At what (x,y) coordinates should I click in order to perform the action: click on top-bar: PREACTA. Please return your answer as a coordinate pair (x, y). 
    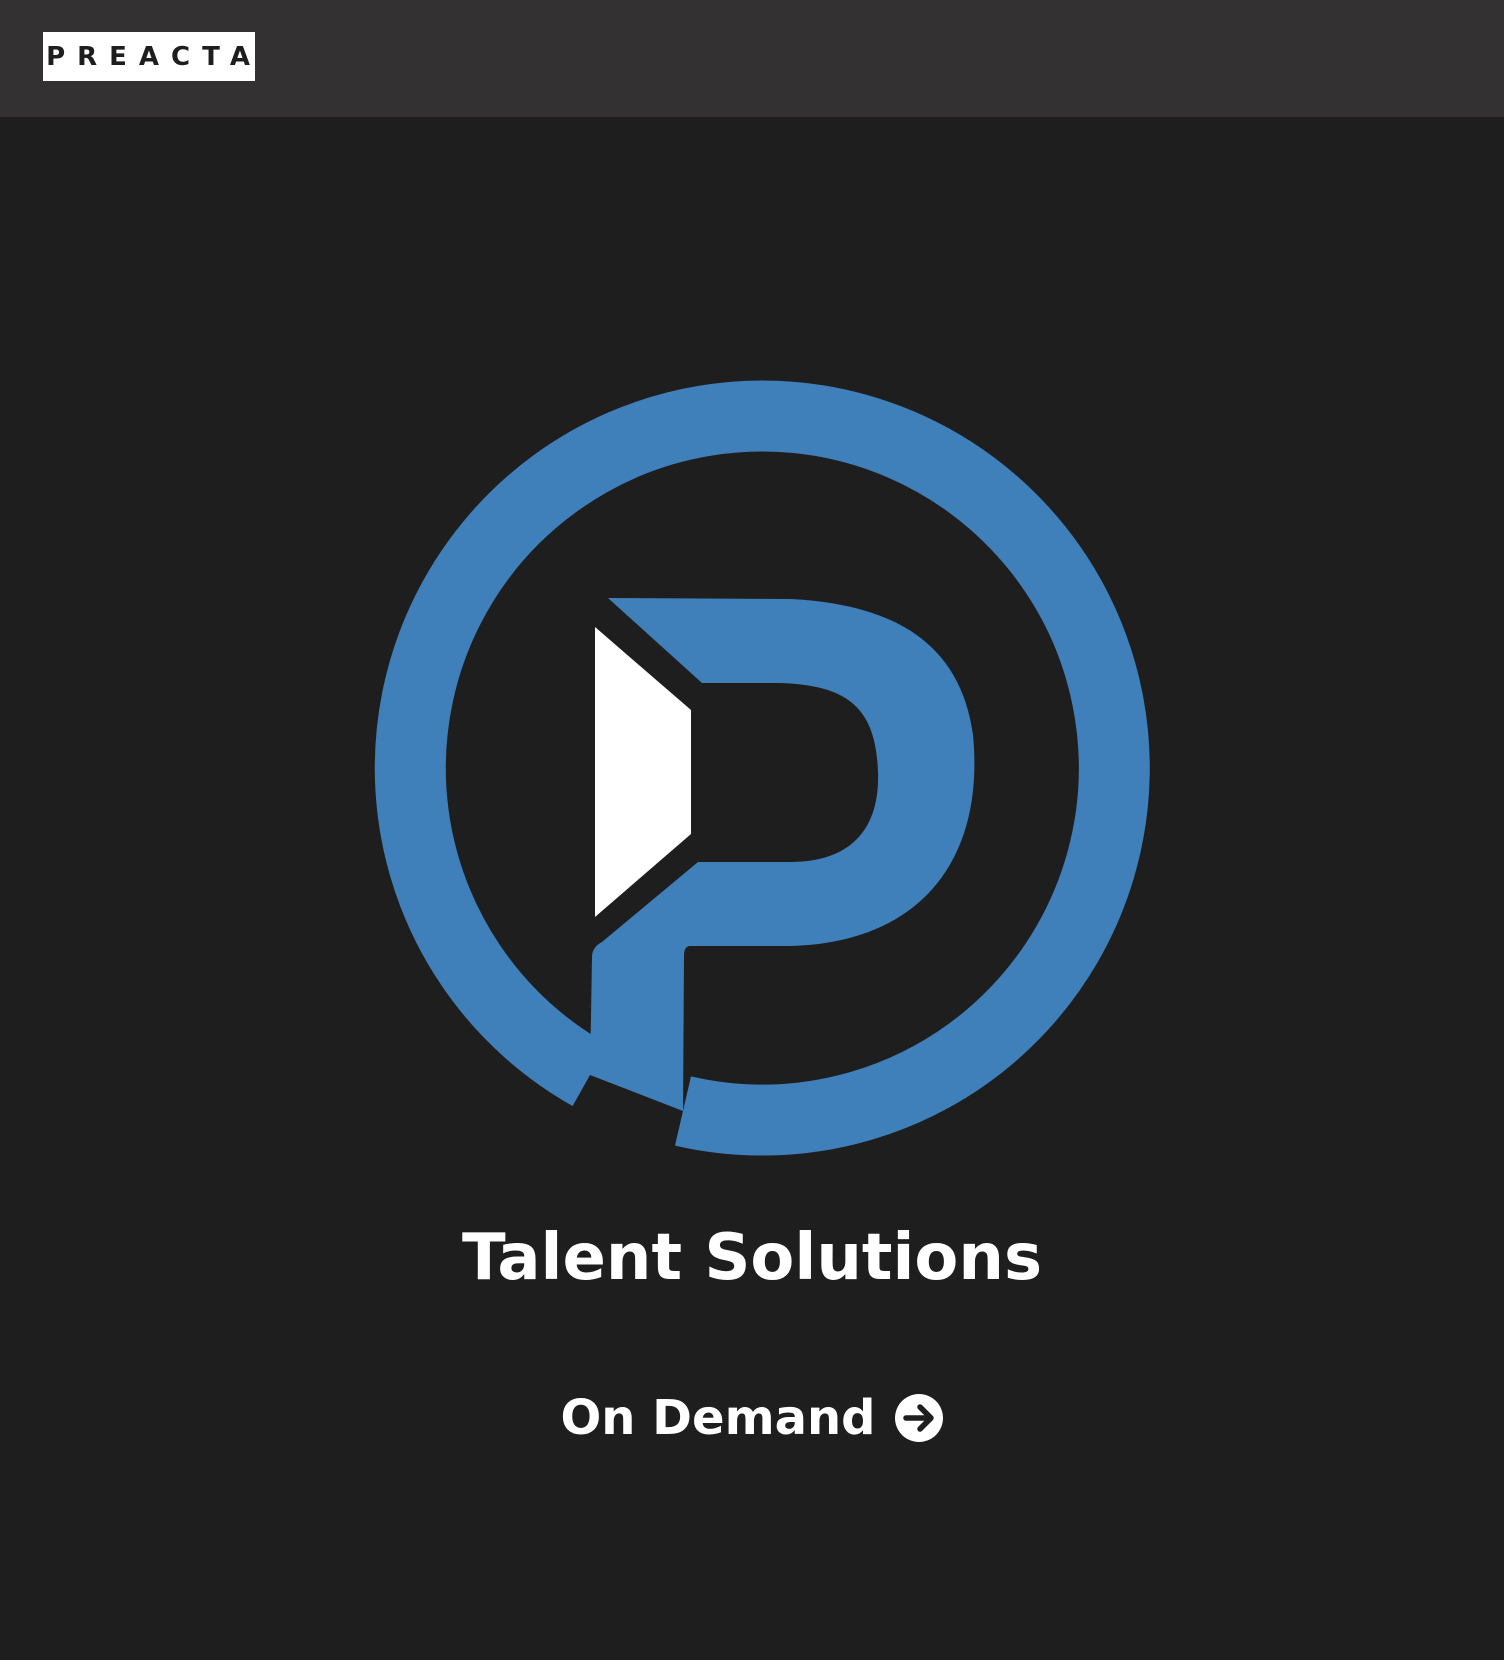
    Looking at the image, I should click on (752, 58).